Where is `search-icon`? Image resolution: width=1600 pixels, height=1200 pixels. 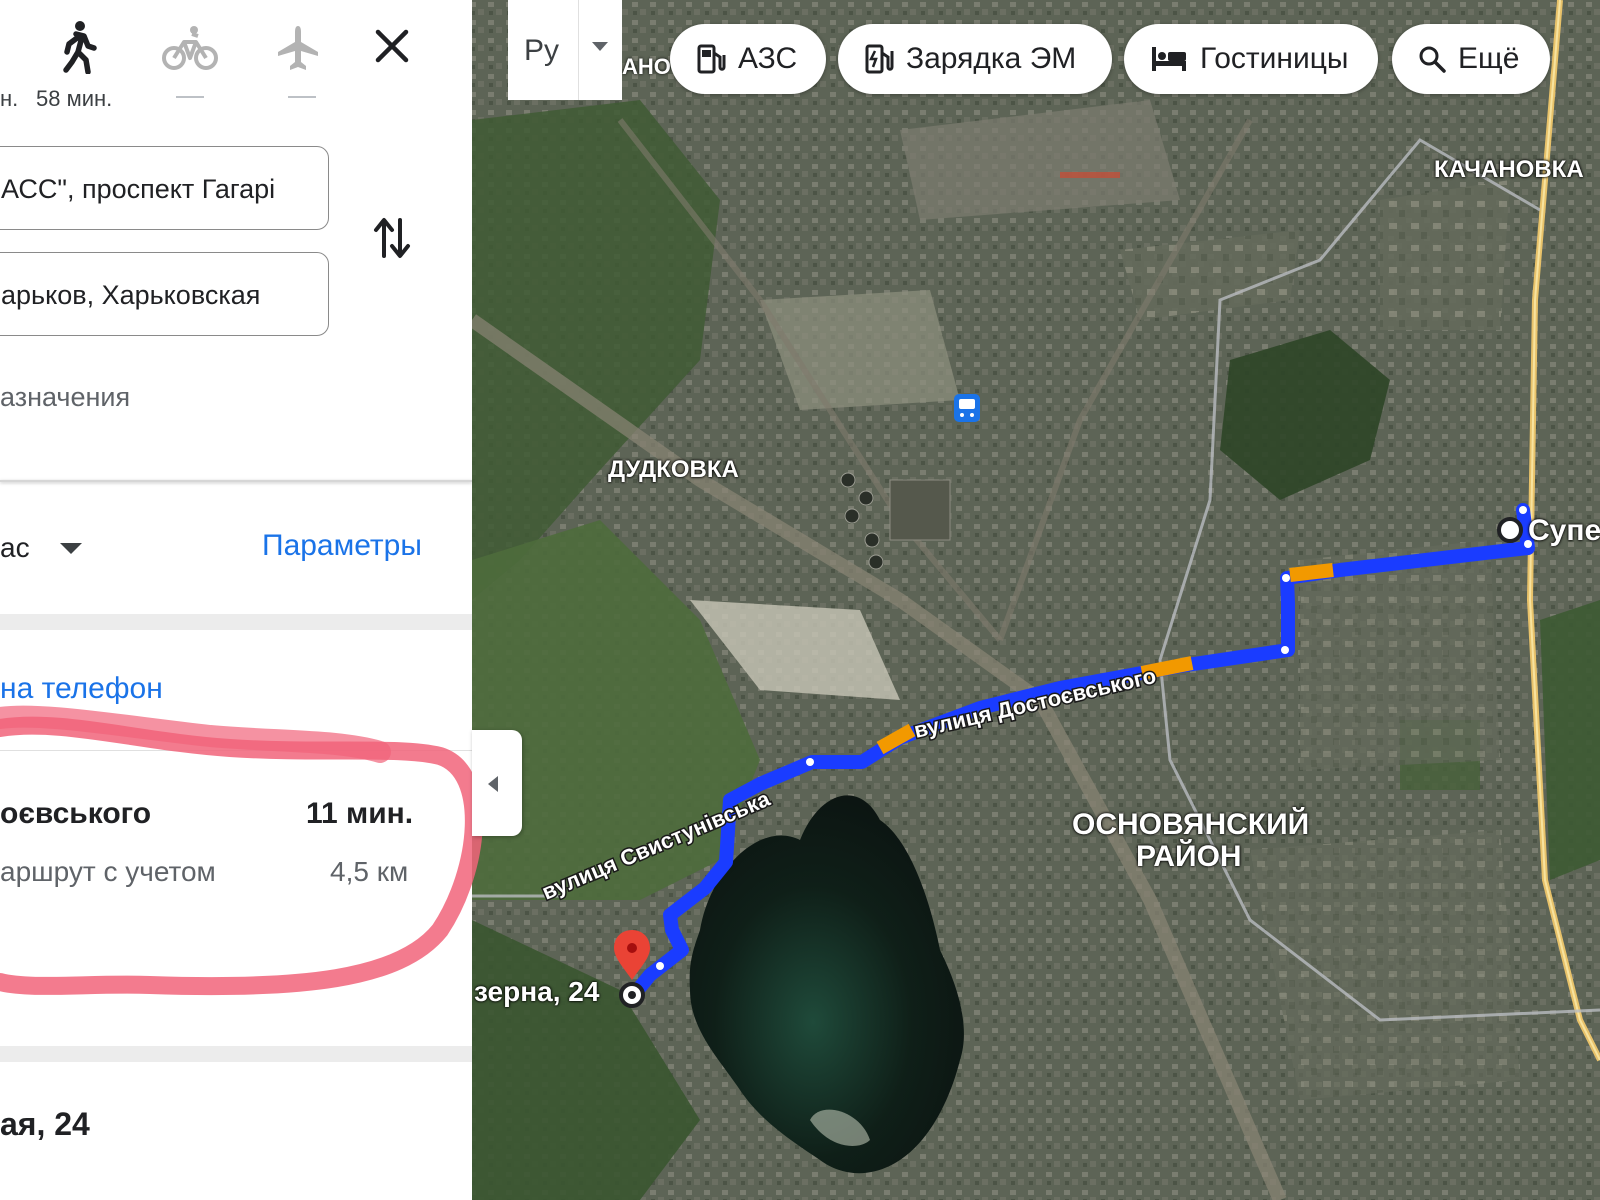 search-icon is located at coordinates (1432, 59).